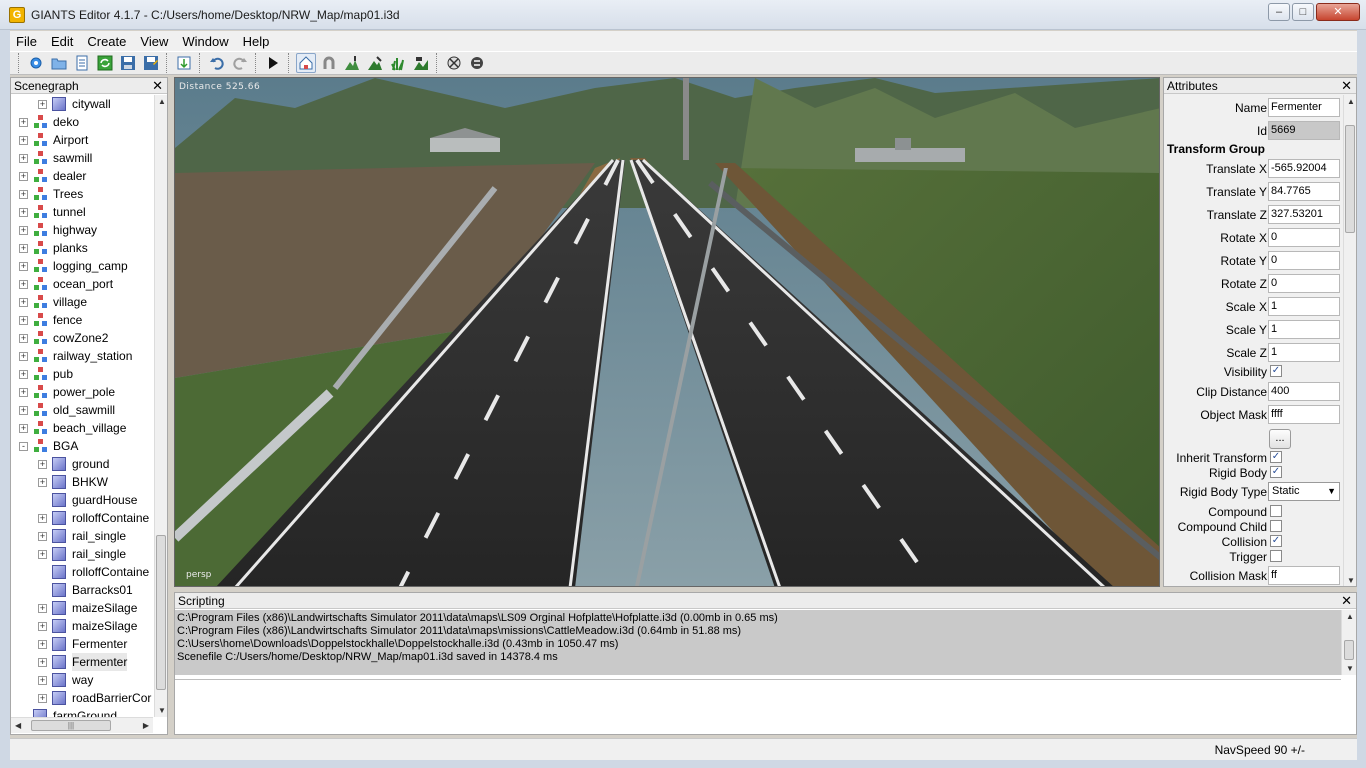 The image size is (1366, 768). I want to click on name-field: Fermenter, so click(1304, 107).